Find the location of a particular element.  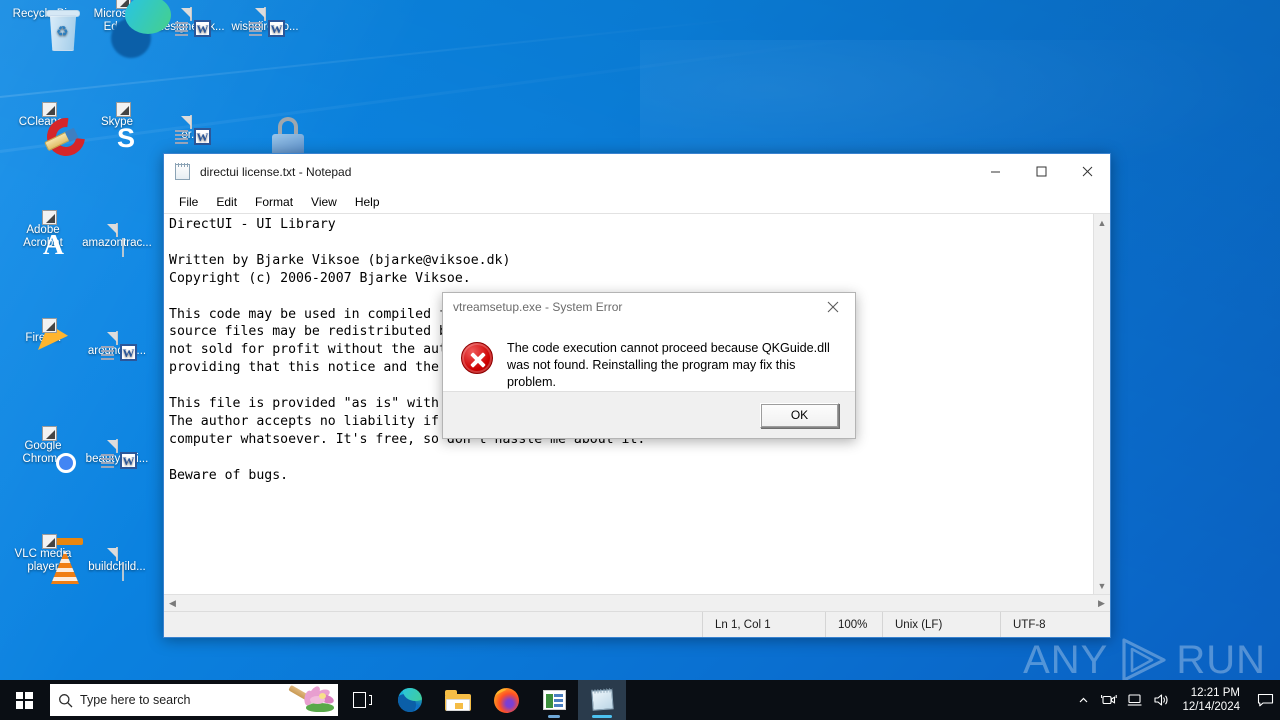

menu-help: Help is located at coordinates (367, 202).